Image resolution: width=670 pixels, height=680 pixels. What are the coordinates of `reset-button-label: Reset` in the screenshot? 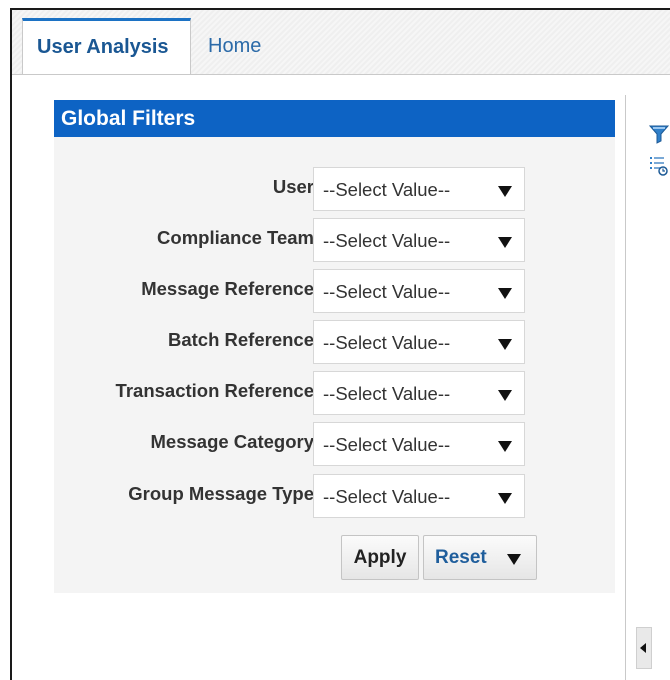 It's located at (461, 557).